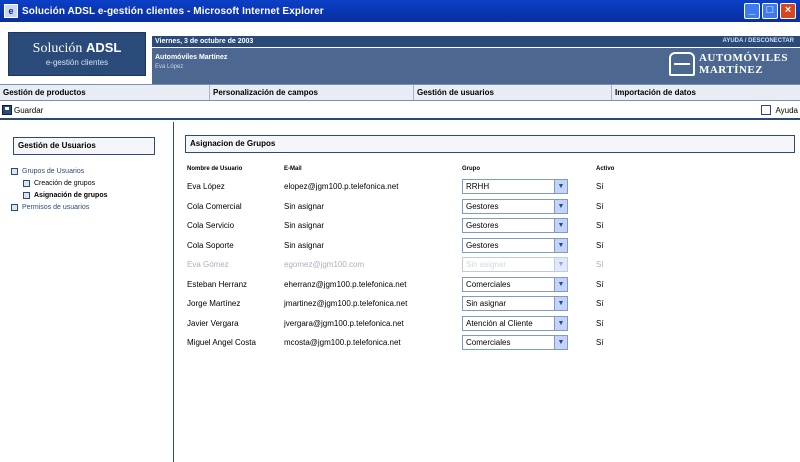  I want to click on window-controls: _ □ ×, so click(770, 11).